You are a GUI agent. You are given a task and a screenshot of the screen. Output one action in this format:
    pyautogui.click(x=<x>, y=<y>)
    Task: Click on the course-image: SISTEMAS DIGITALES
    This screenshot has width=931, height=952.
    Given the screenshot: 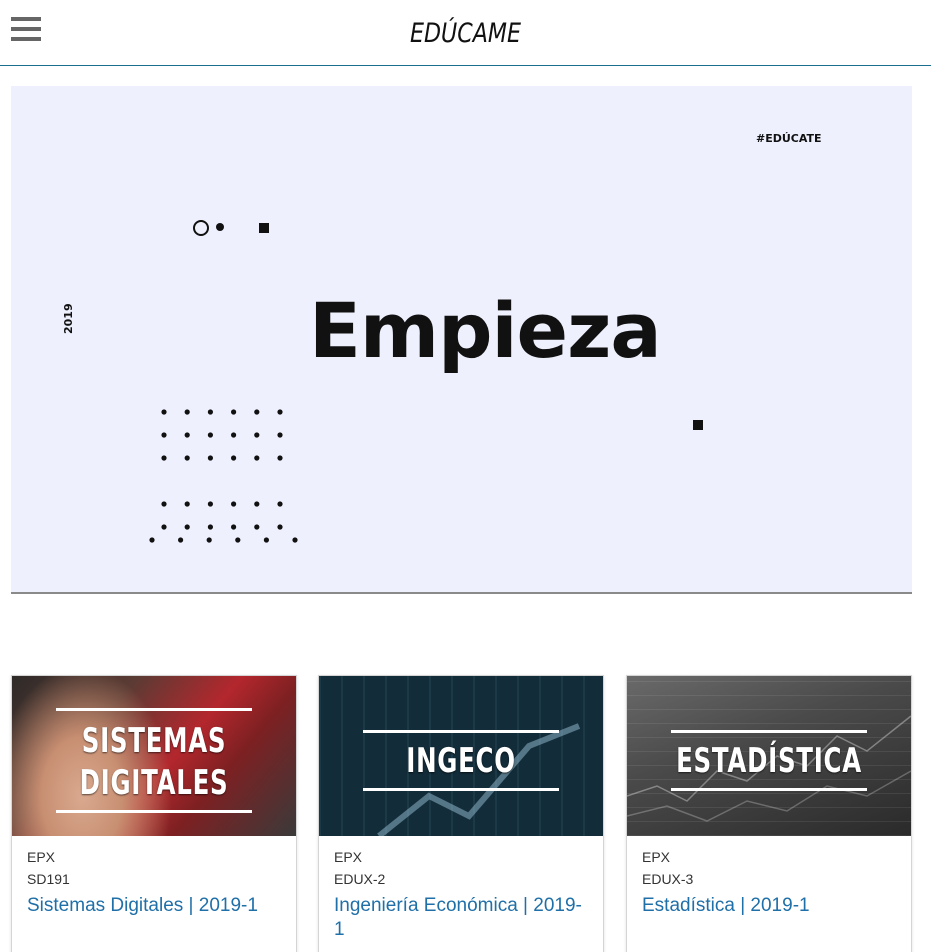 What is the action you would take?
    pyautogui.click(x=154, y=756)
    